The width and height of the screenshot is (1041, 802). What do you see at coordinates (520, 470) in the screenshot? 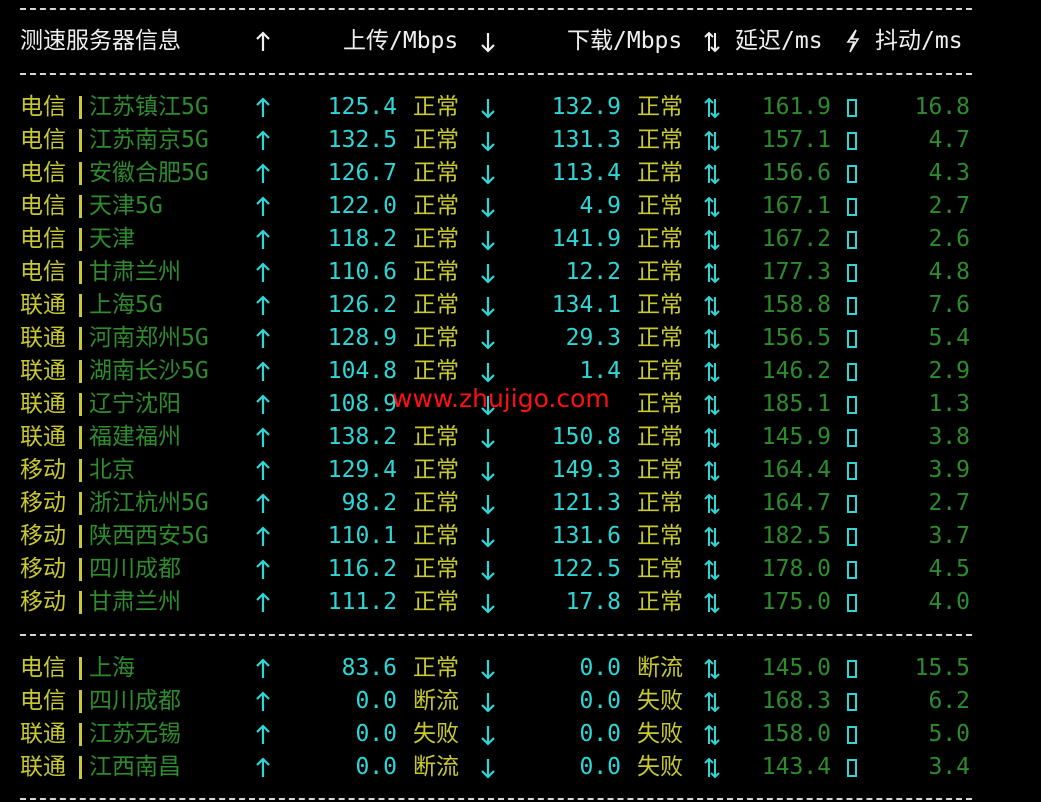
I see `table-row: 移动 北京 129.4 正常 149.3 正常 164.4 3.9` at bounding box center [520, 470].